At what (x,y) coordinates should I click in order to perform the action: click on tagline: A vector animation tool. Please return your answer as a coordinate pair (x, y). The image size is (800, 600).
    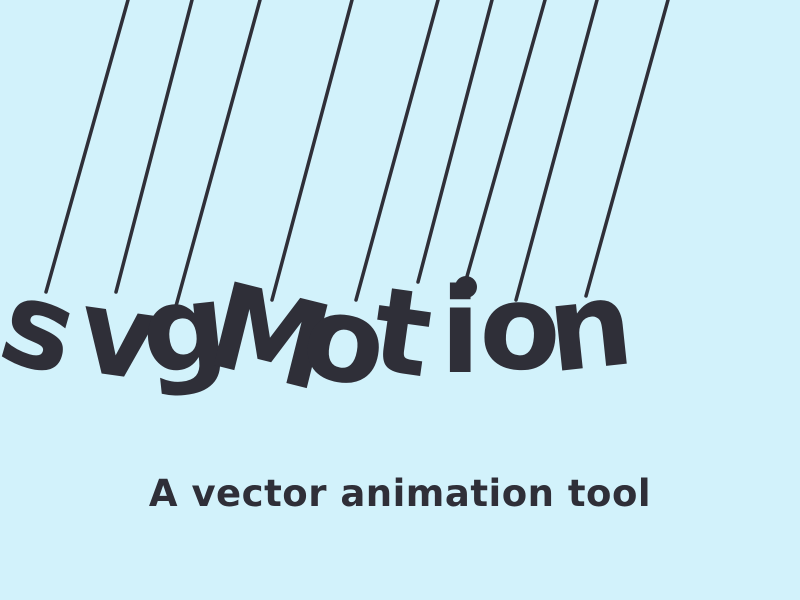
    Looking at the image, I should click on (400, 493).